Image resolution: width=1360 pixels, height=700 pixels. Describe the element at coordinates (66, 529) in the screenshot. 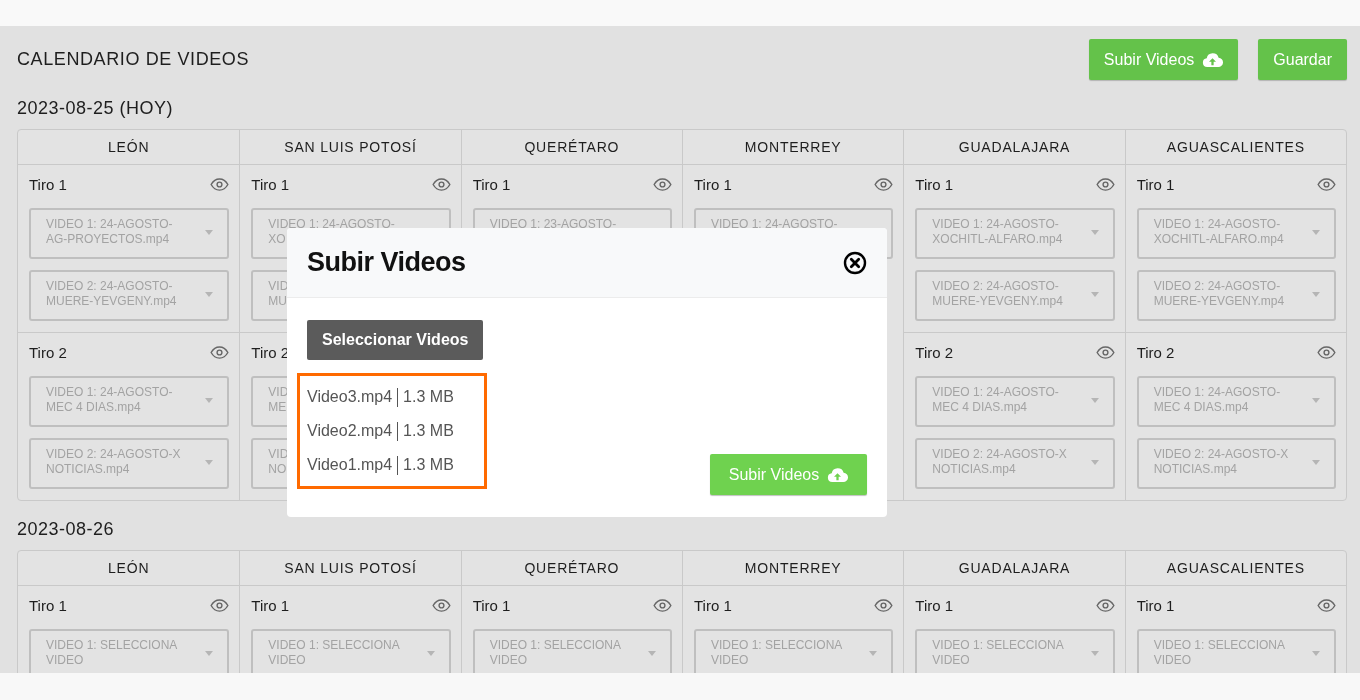

I see `date-heading: 2023-08-26` at that location.